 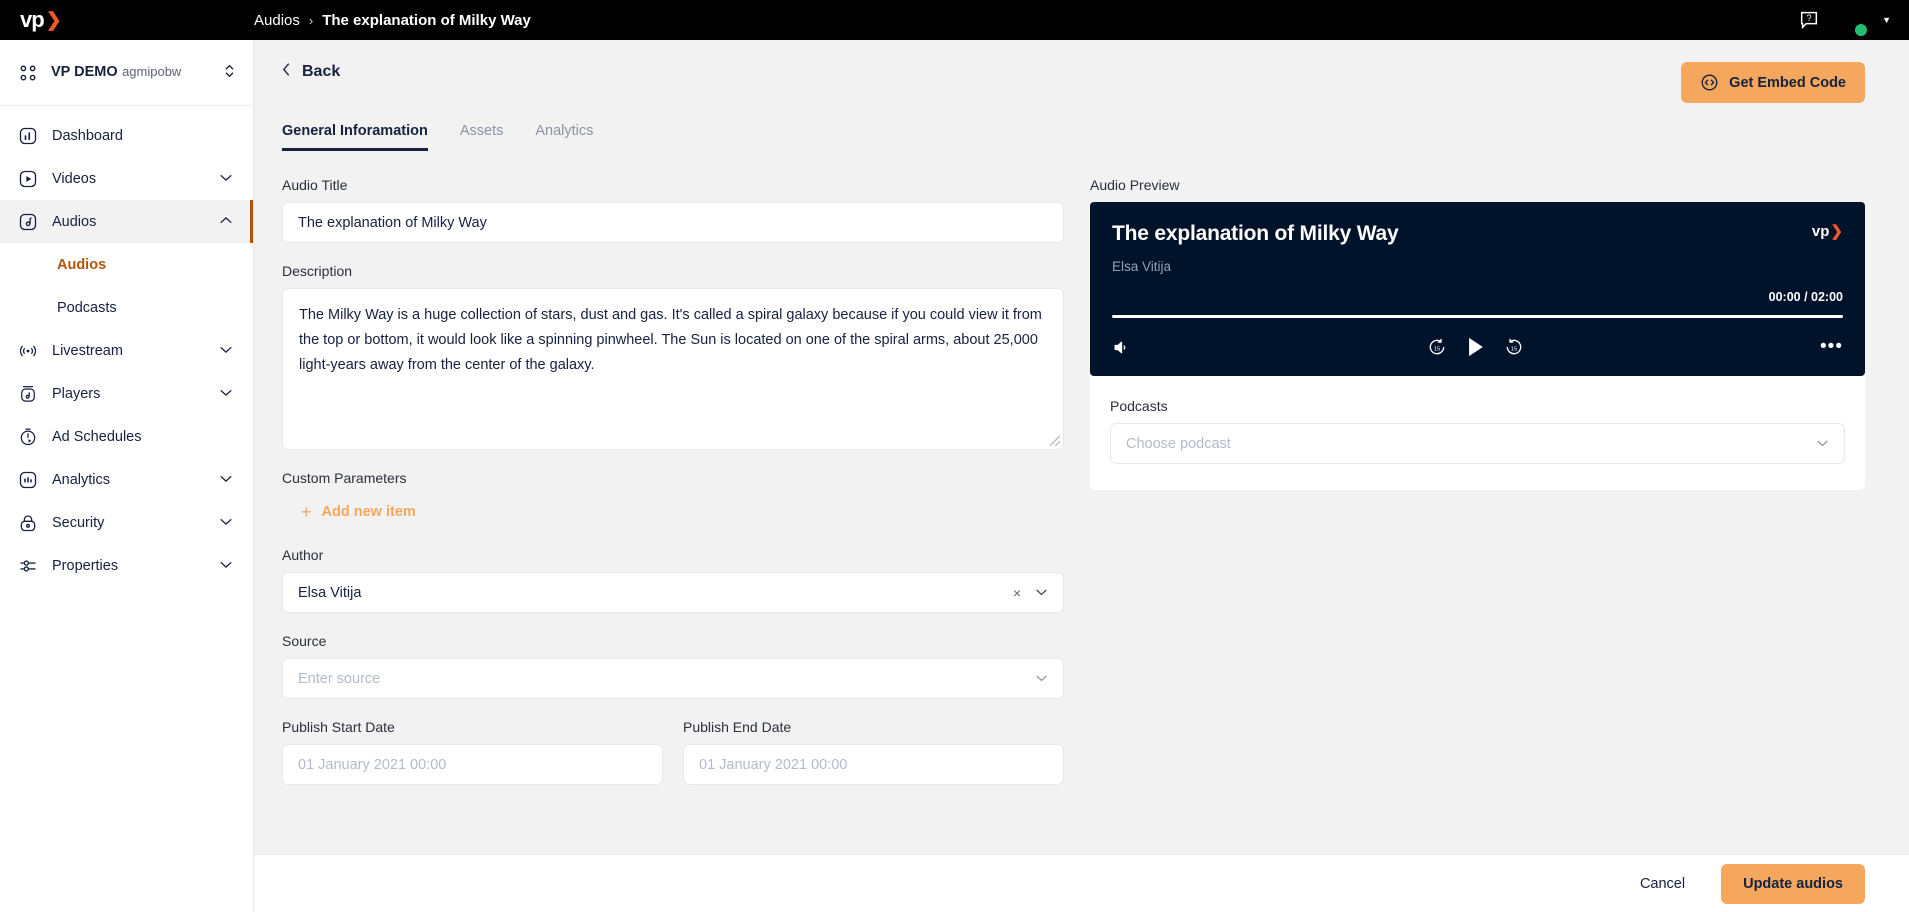 What do you see at coordinates (338, 727) in the screenshot?
I see `publish-start-date-label: Publish Start Date` at bounding box center [338, 727].